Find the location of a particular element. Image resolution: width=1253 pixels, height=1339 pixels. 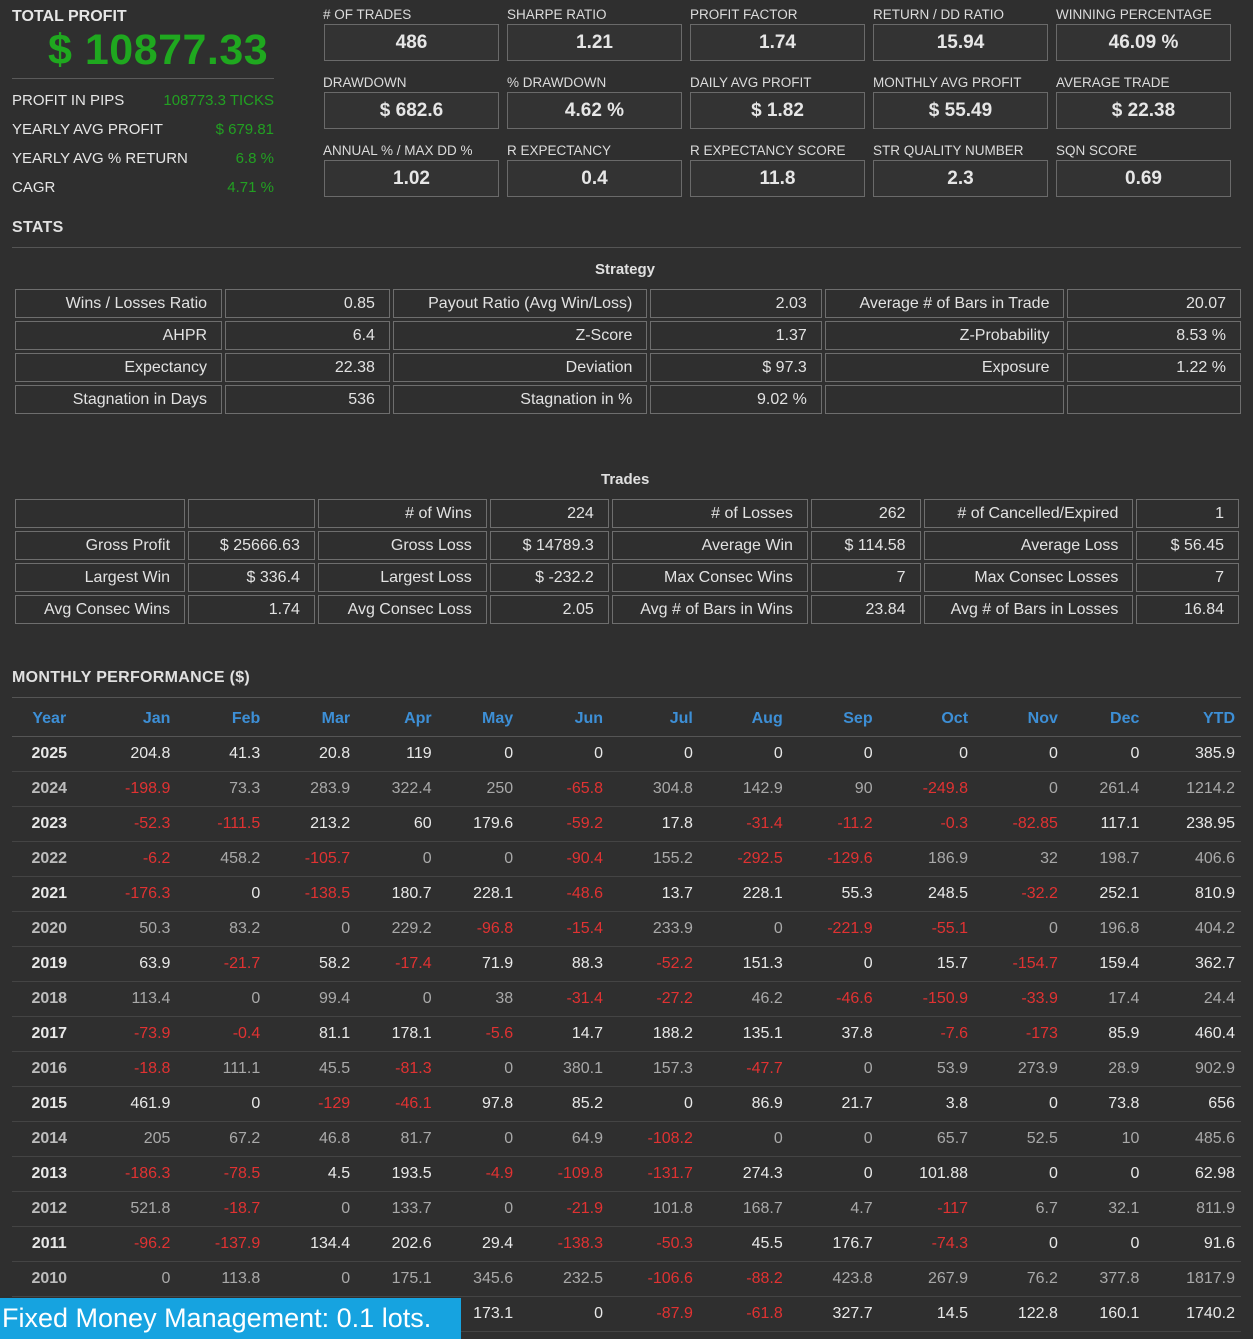

month-value-cell: -74.3 is located at coordinates (926, 1244).